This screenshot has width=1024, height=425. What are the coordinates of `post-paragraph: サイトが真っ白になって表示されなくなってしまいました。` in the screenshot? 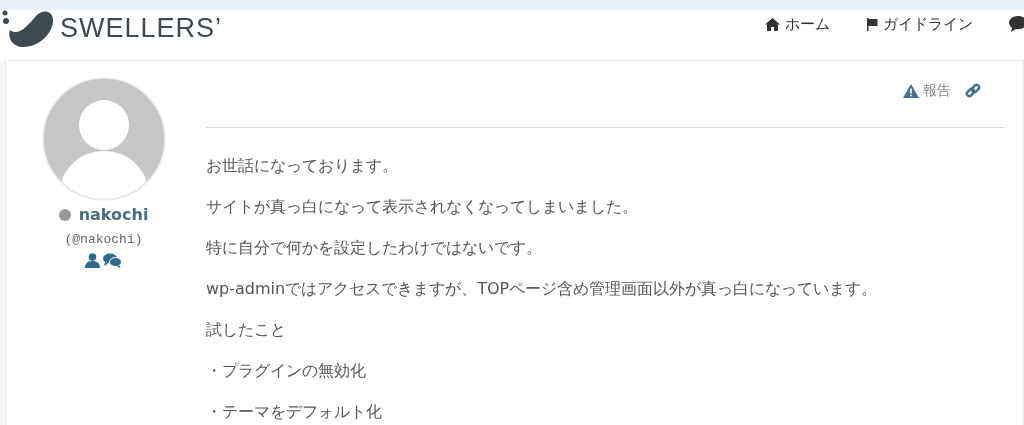 It's located at (422, 207).